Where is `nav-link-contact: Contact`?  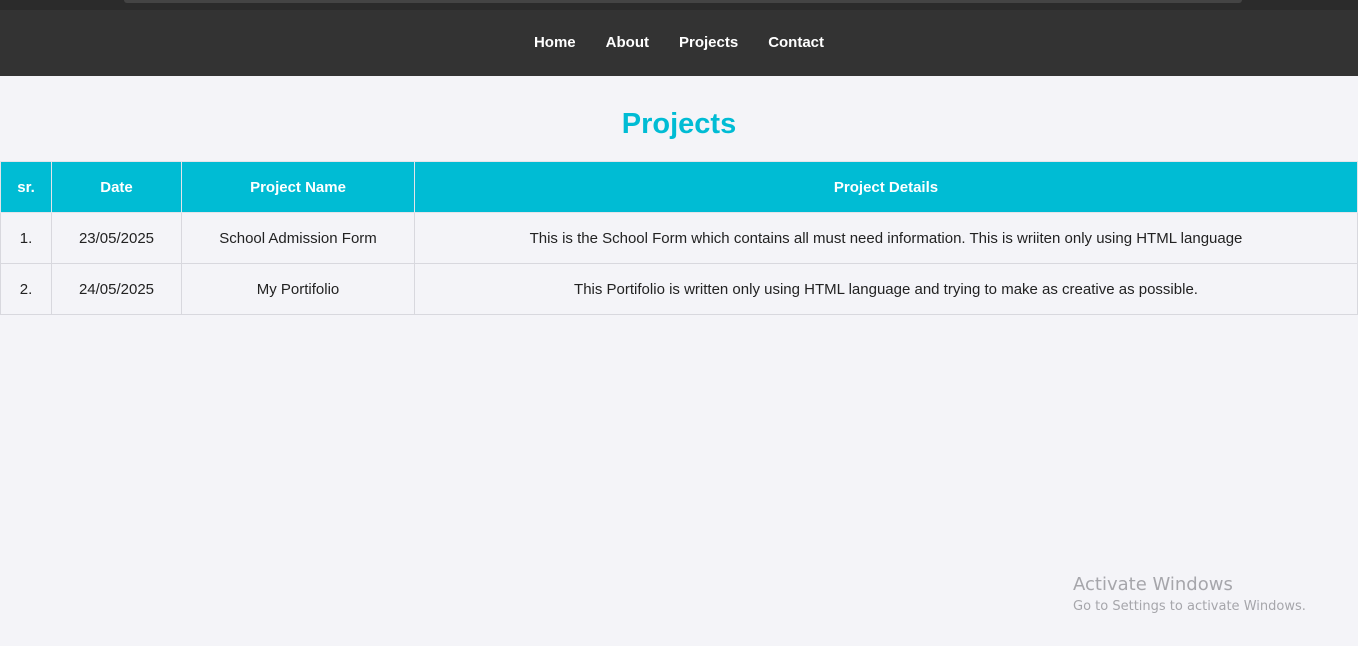
nav-link-contact: Contact is located at coordinates (796, 42).